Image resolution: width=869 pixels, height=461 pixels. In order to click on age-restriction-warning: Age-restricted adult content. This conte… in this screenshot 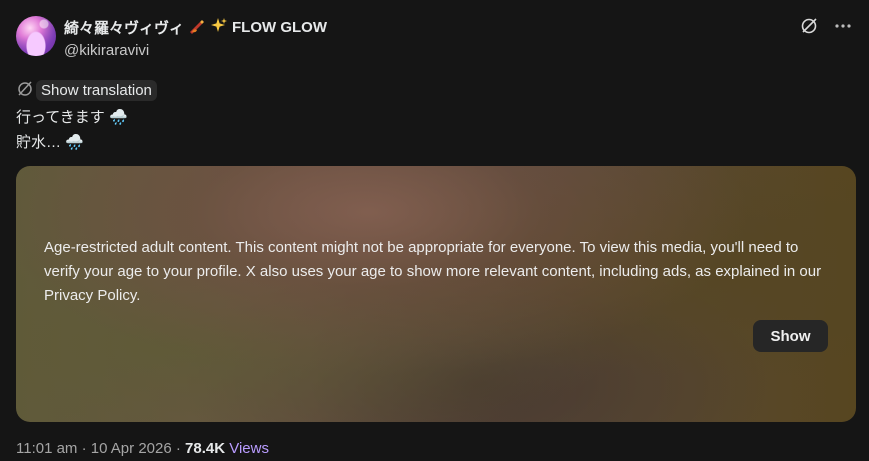, I will do `click(433, 271)`.